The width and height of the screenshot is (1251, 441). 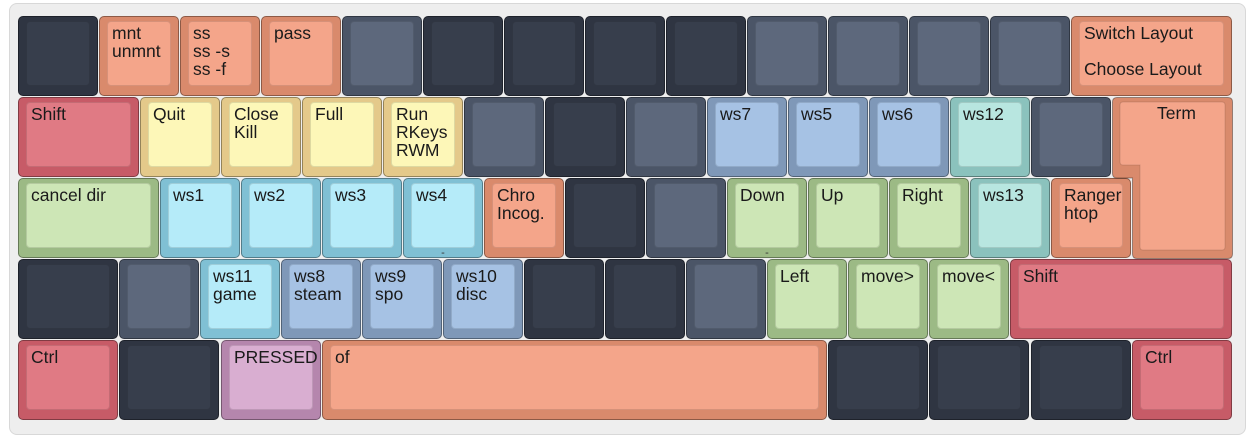 What do you see at coordinates (342, 357) in the screenshot?
I see `key-label: of` at bounding box center [342, 357].